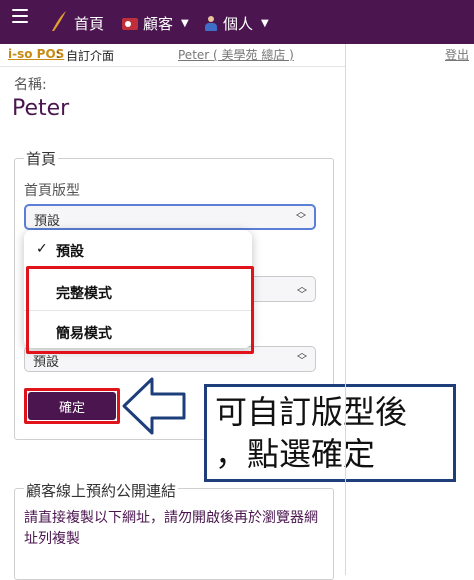  Describe the element at coordinates (170, 217) in the screenshot. I see `home-layout-select: 預設 ︿ ﹀` at that location.